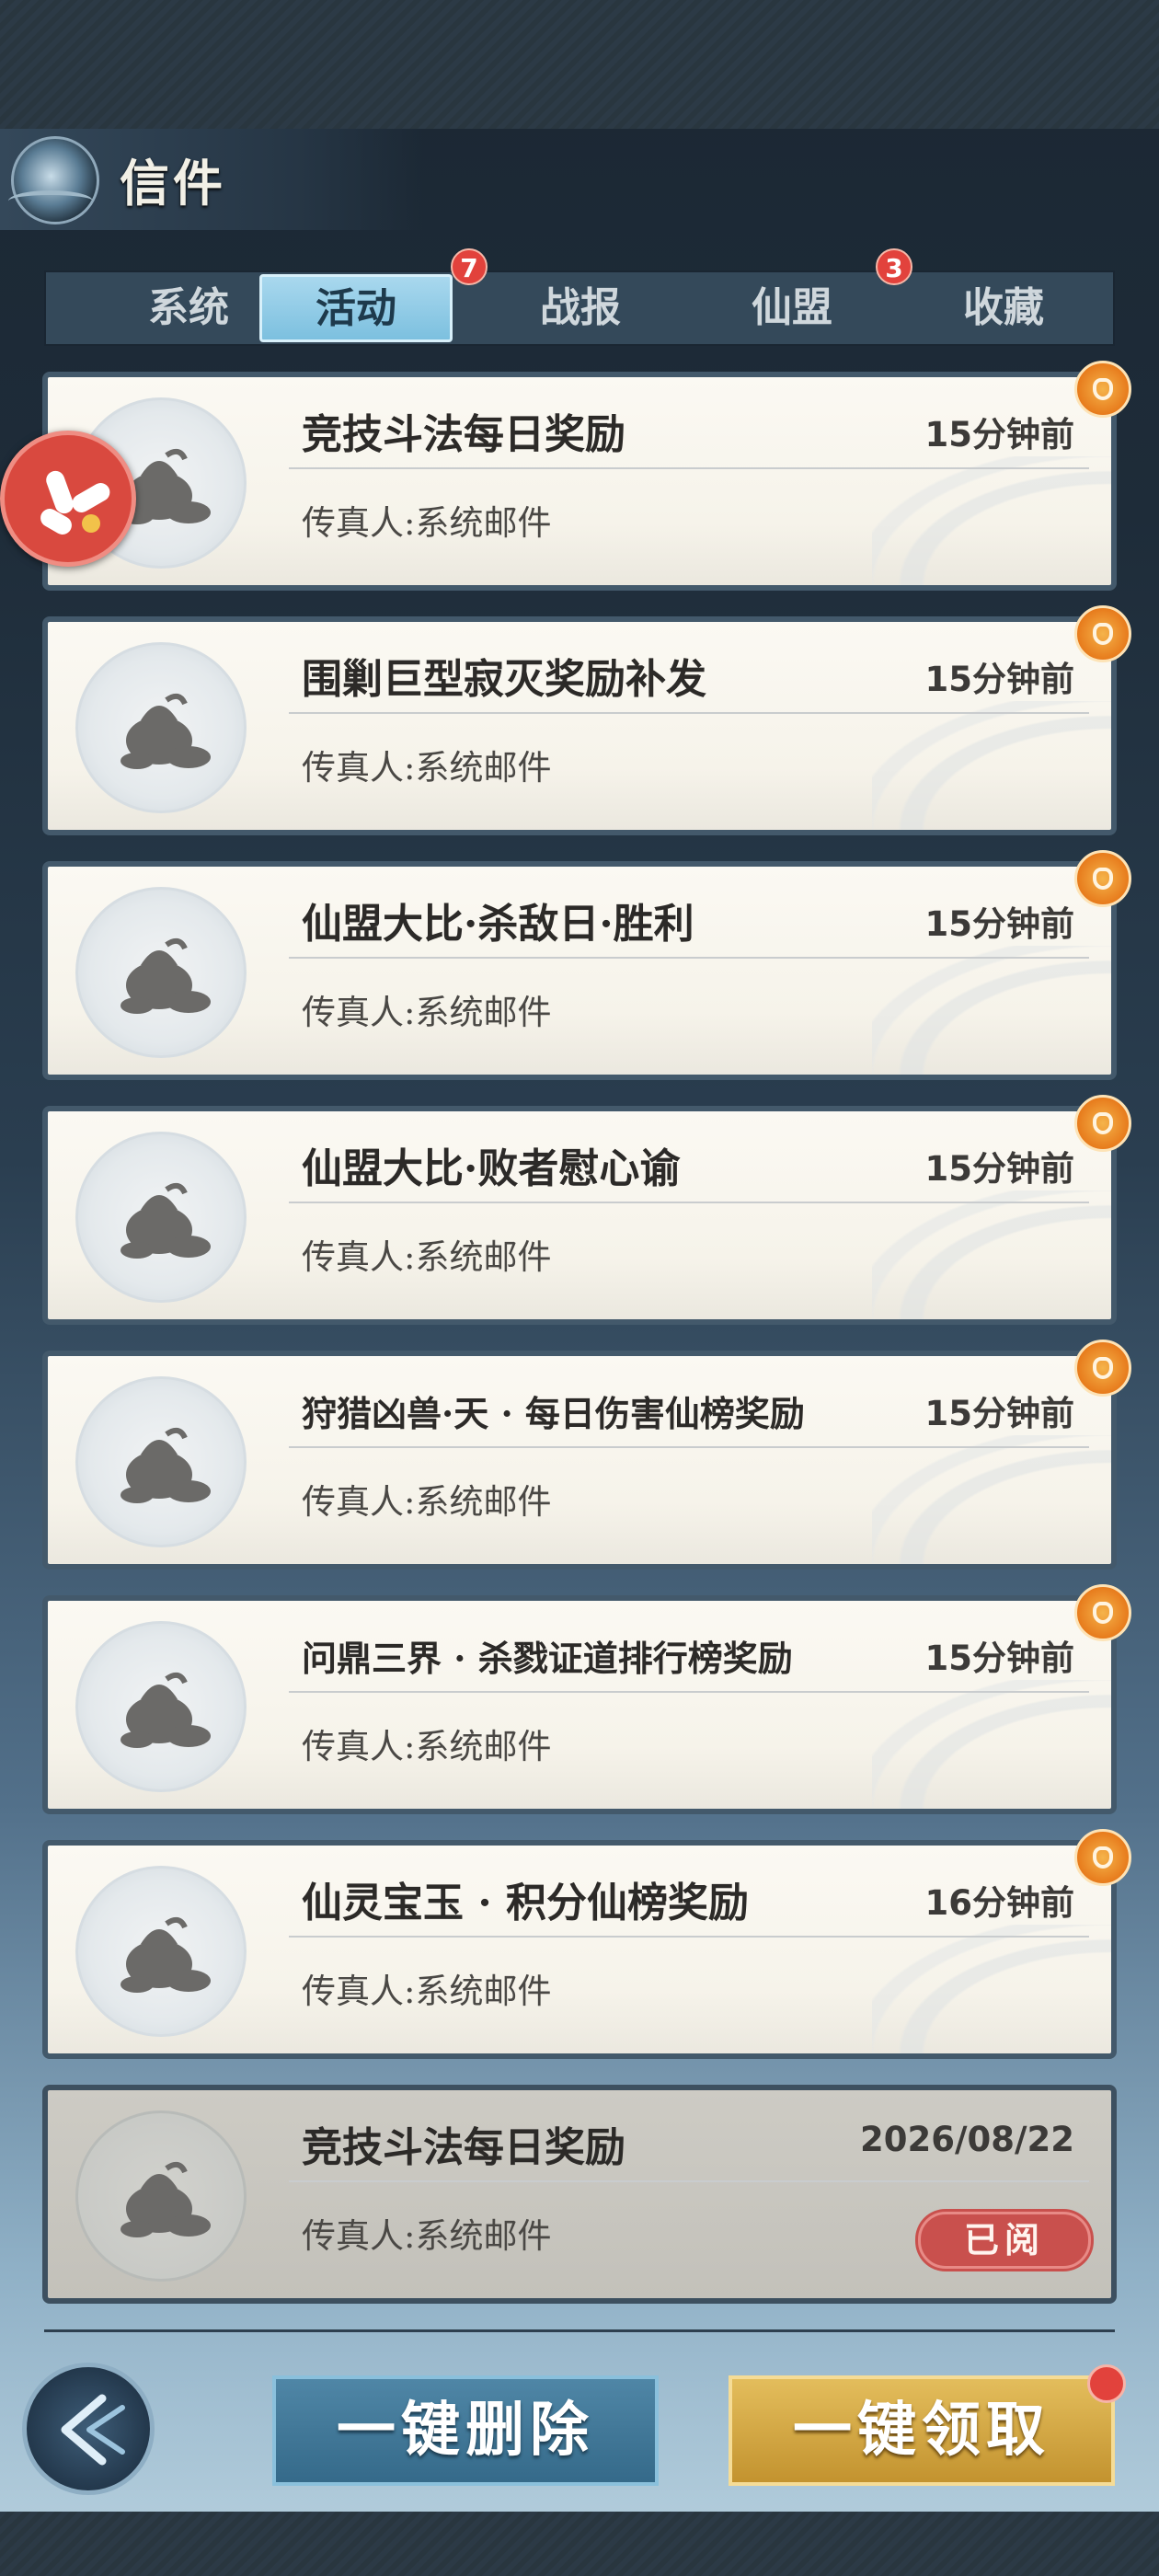 This screenshot has height=2576, width=1159. What do you see at coordinates (586, 1455) in the screenshot?
I see `mail-item: 狩猎凶兽·天 · 每日伤害仙榜奖励 15分钟前 传真人:系统邮件` at bounding box center [586, 1455].